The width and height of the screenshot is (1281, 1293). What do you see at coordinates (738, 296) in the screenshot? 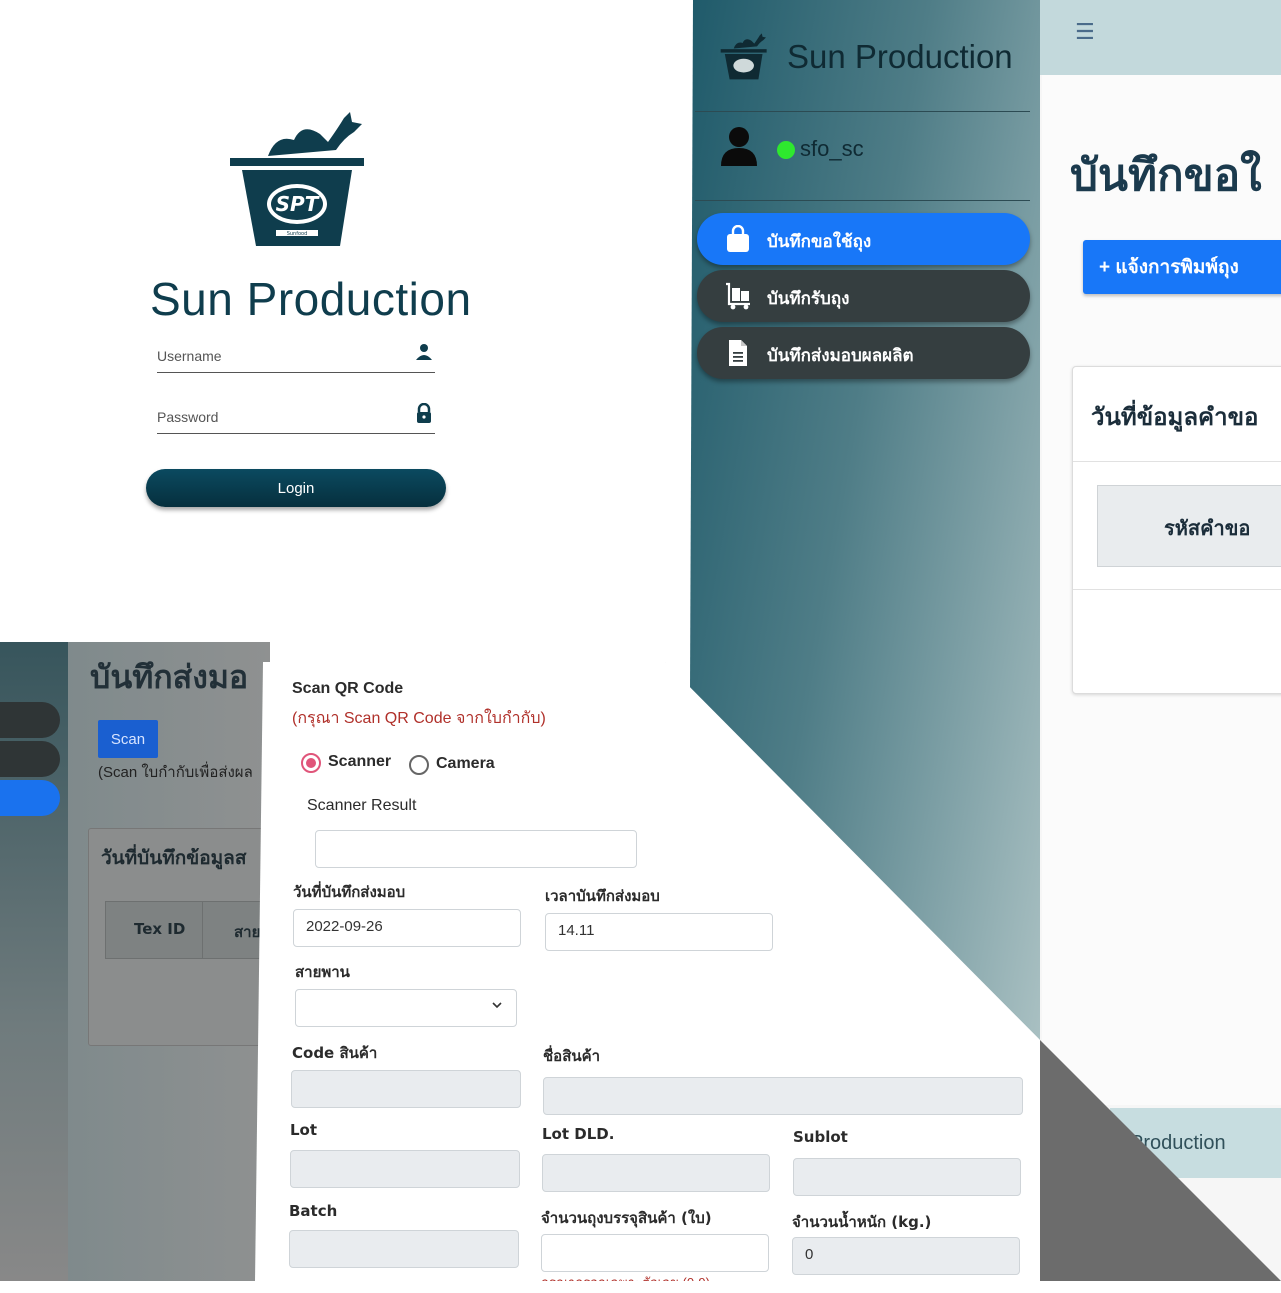
I see `luggage-cart-icon` at bounding box center [738, 296].